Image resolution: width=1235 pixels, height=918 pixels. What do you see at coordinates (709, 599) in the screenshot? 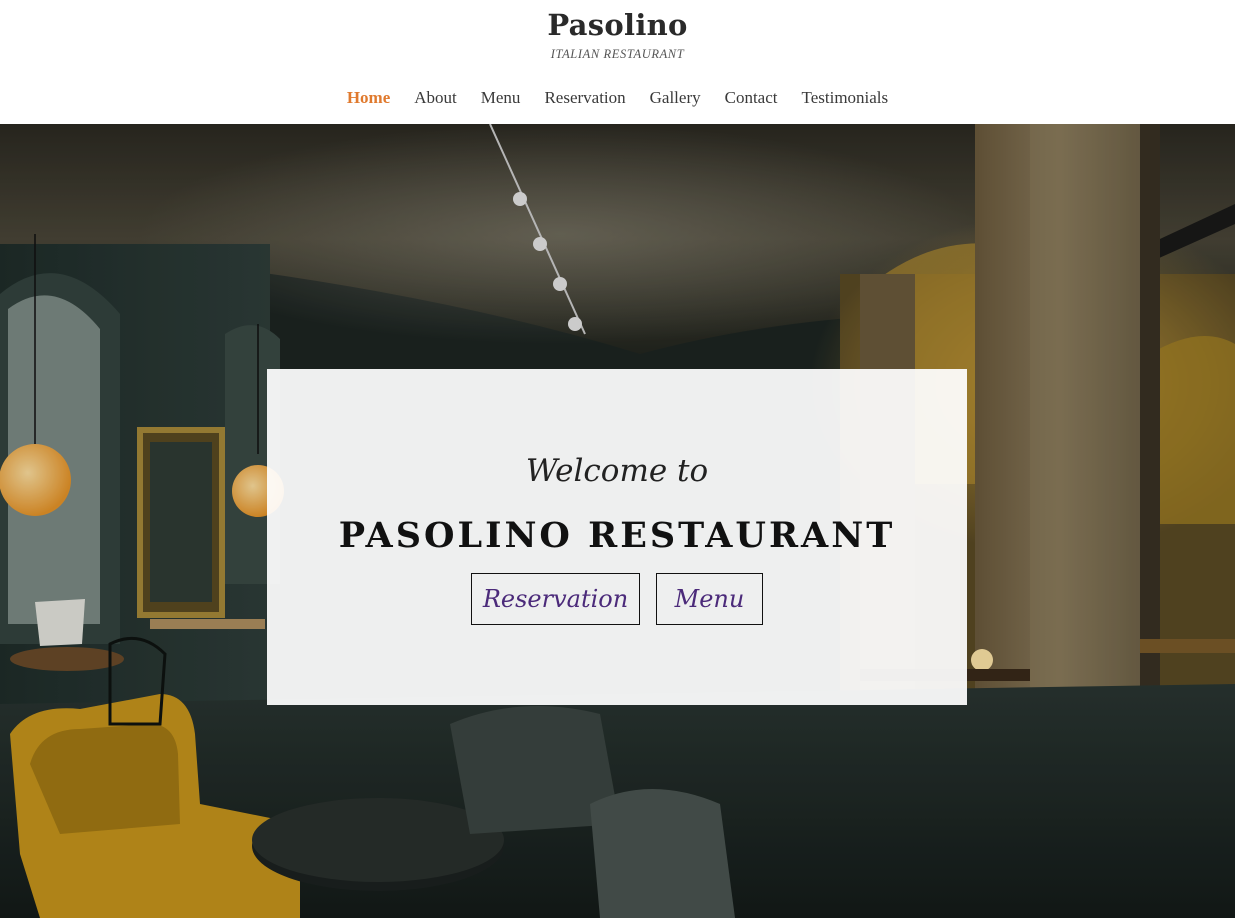
I see `menu-button: Menu` at bounding box center [709, 599].